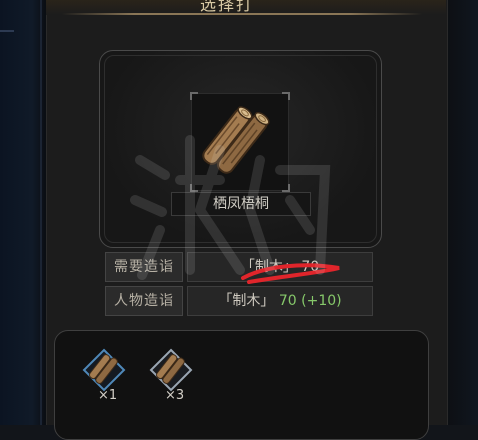 The height and width of the screenshot is (440, 478). What do you see at coordinates (287, 301) in the screenshot?
I see `character-skill-value: 70` at bounding box center [287, 301].